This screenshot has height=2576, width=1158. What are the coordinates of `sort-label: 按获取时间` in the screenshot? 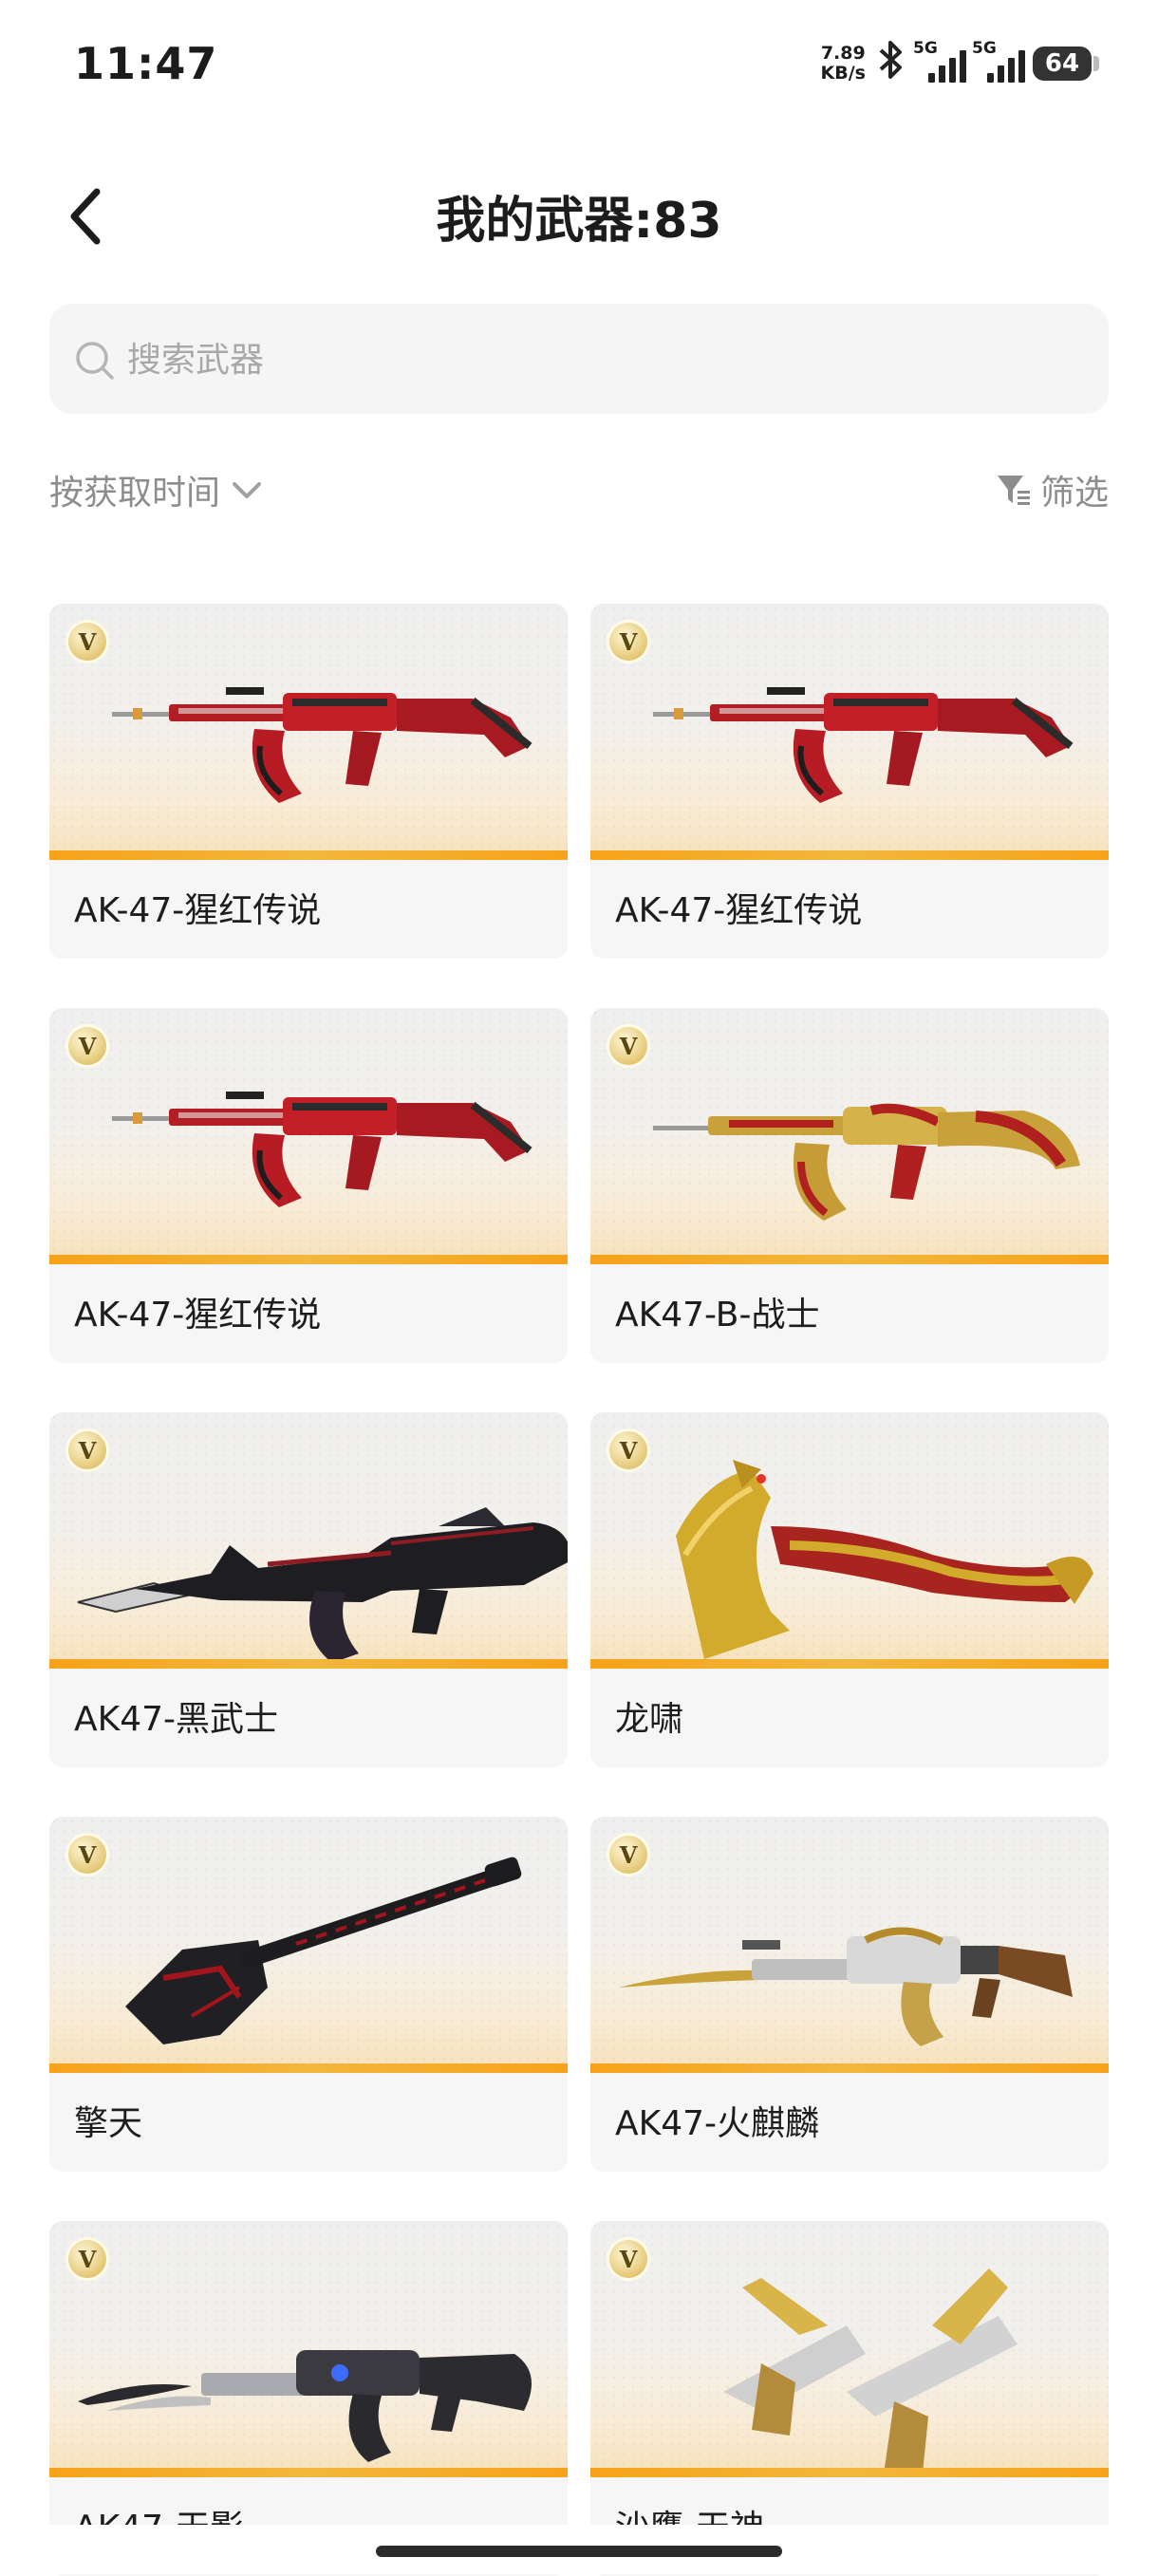 It's located at (135, 493).